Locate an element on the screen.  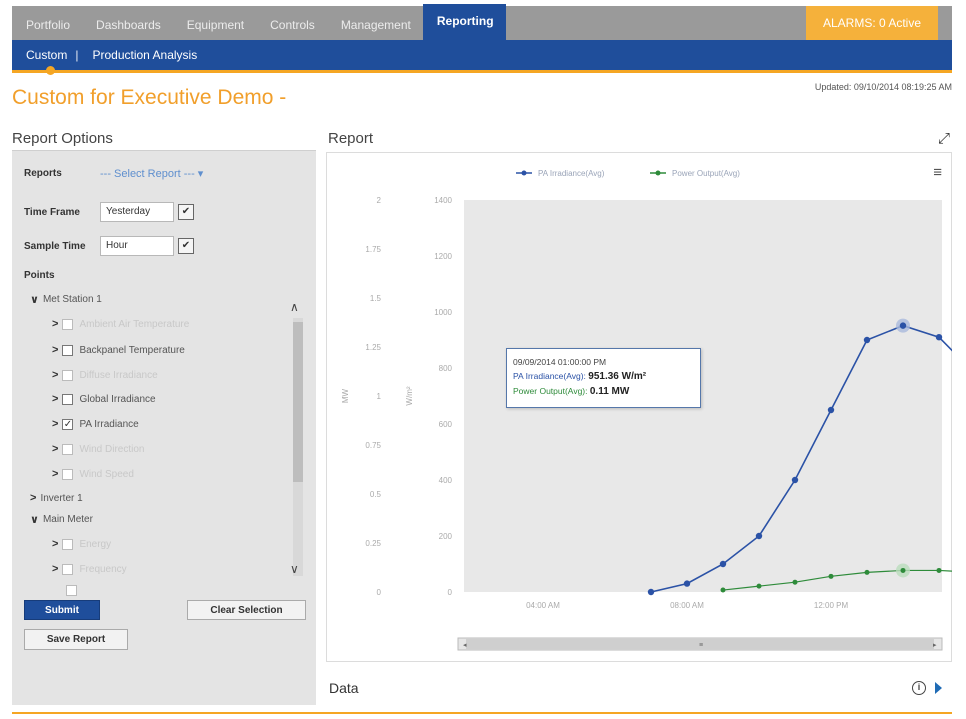
tooltip-irradiance-value: 951.36 W/m² is located at coordinates (617, 376).